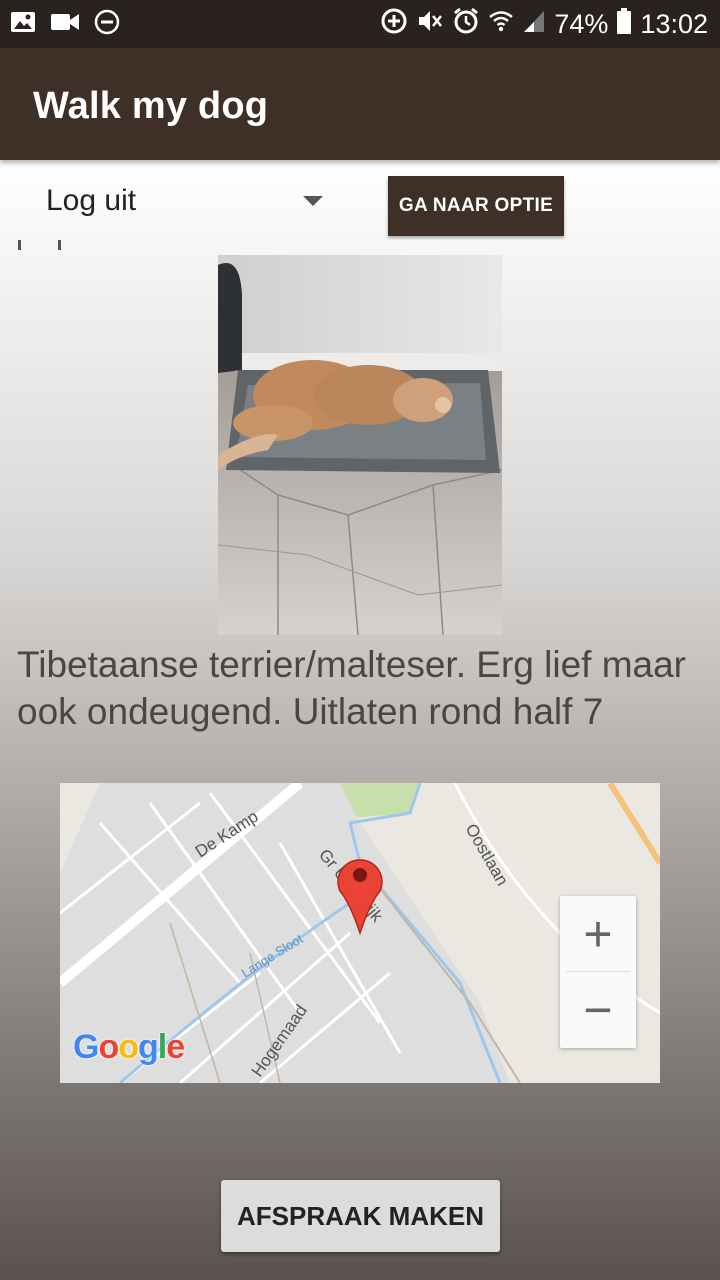 The height and width of the screenshot is (1280, 720). What do you see at coordinates (598, 933) in the screenshot?
I see `zoom-in-button: +` at bounding box center [598, 933].